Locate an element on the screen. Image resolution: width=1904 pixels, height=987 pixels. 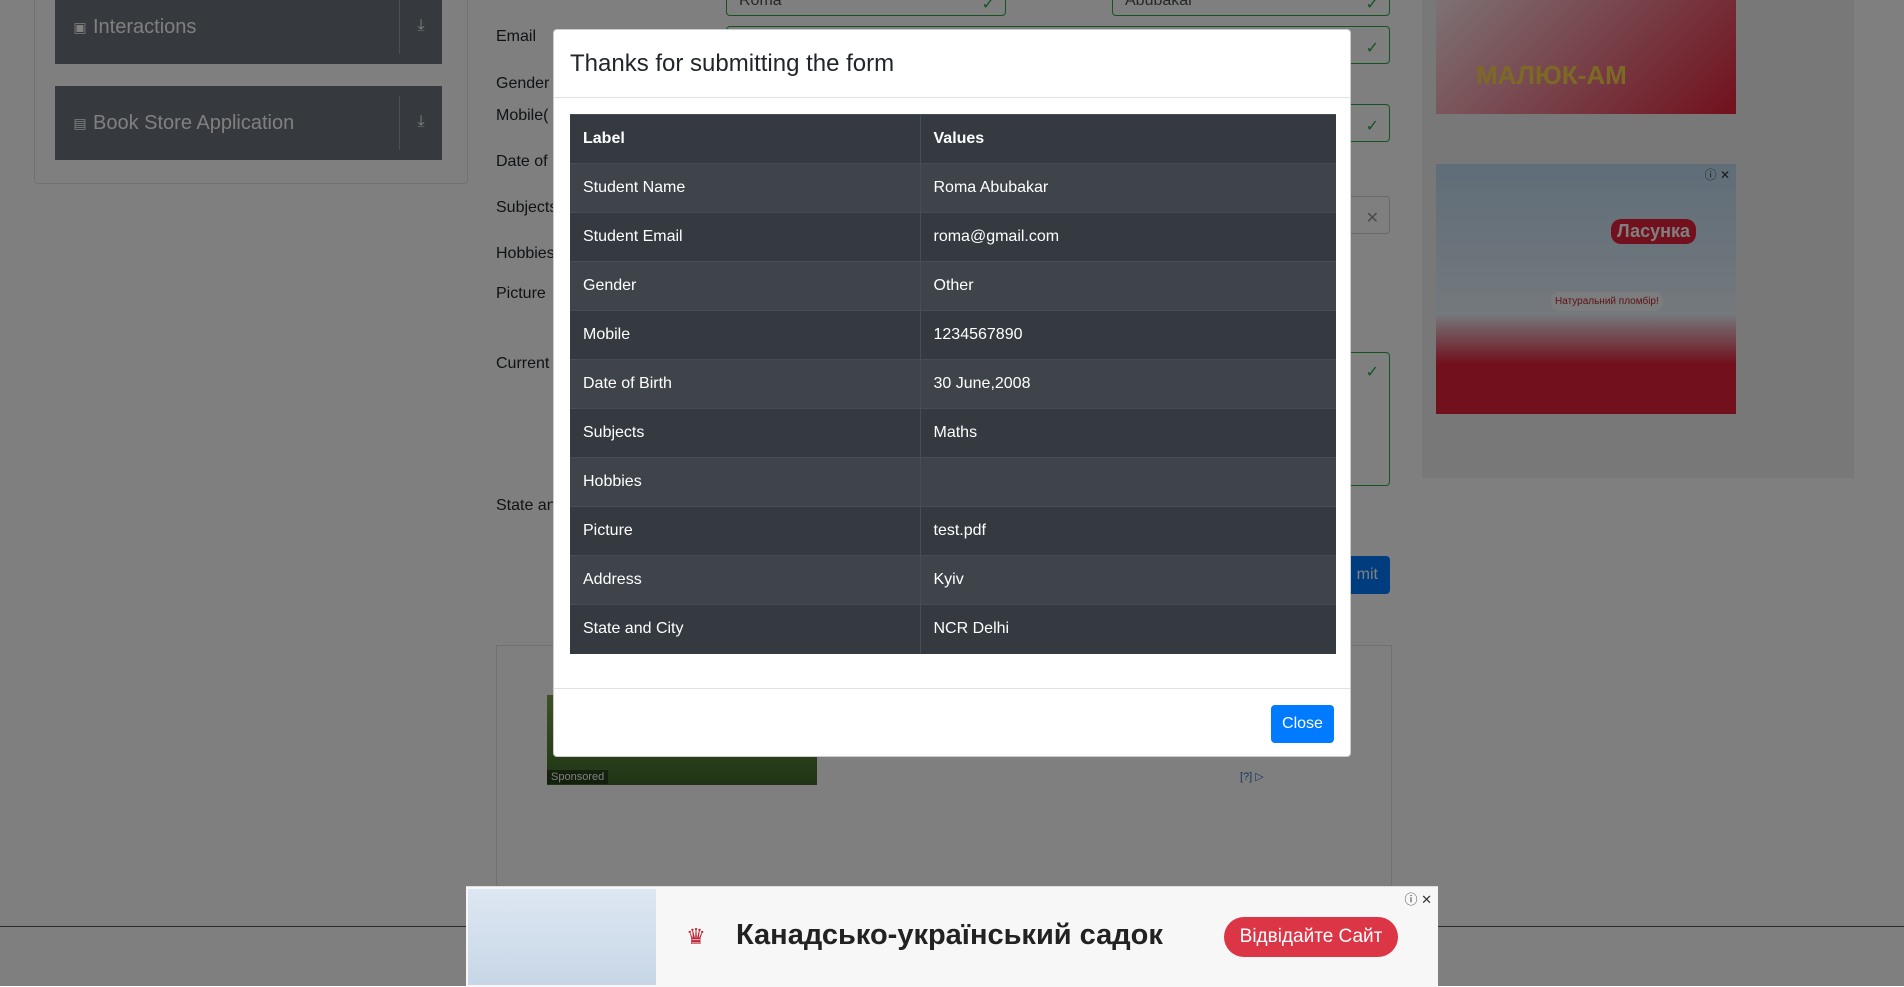
modal-footer: Close is located at coordinates (952, 723).